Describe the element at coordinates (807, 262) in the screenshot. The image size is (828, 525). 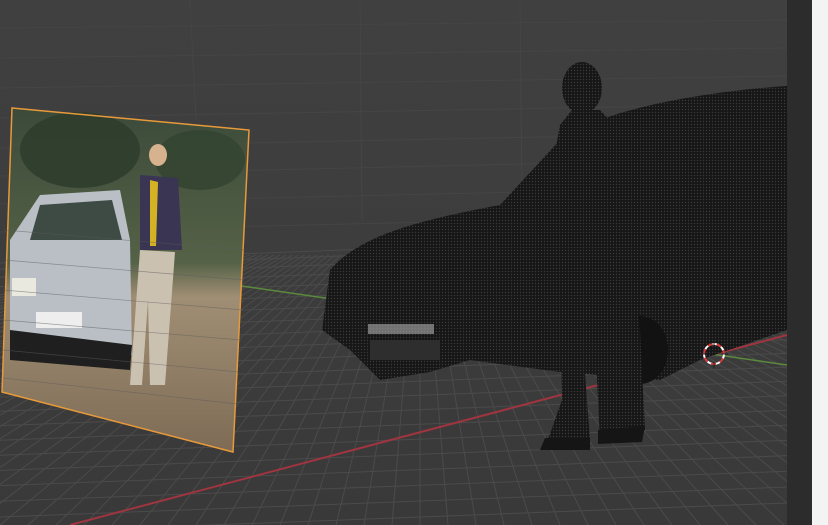
I see `viewport-side-strip` at that location.